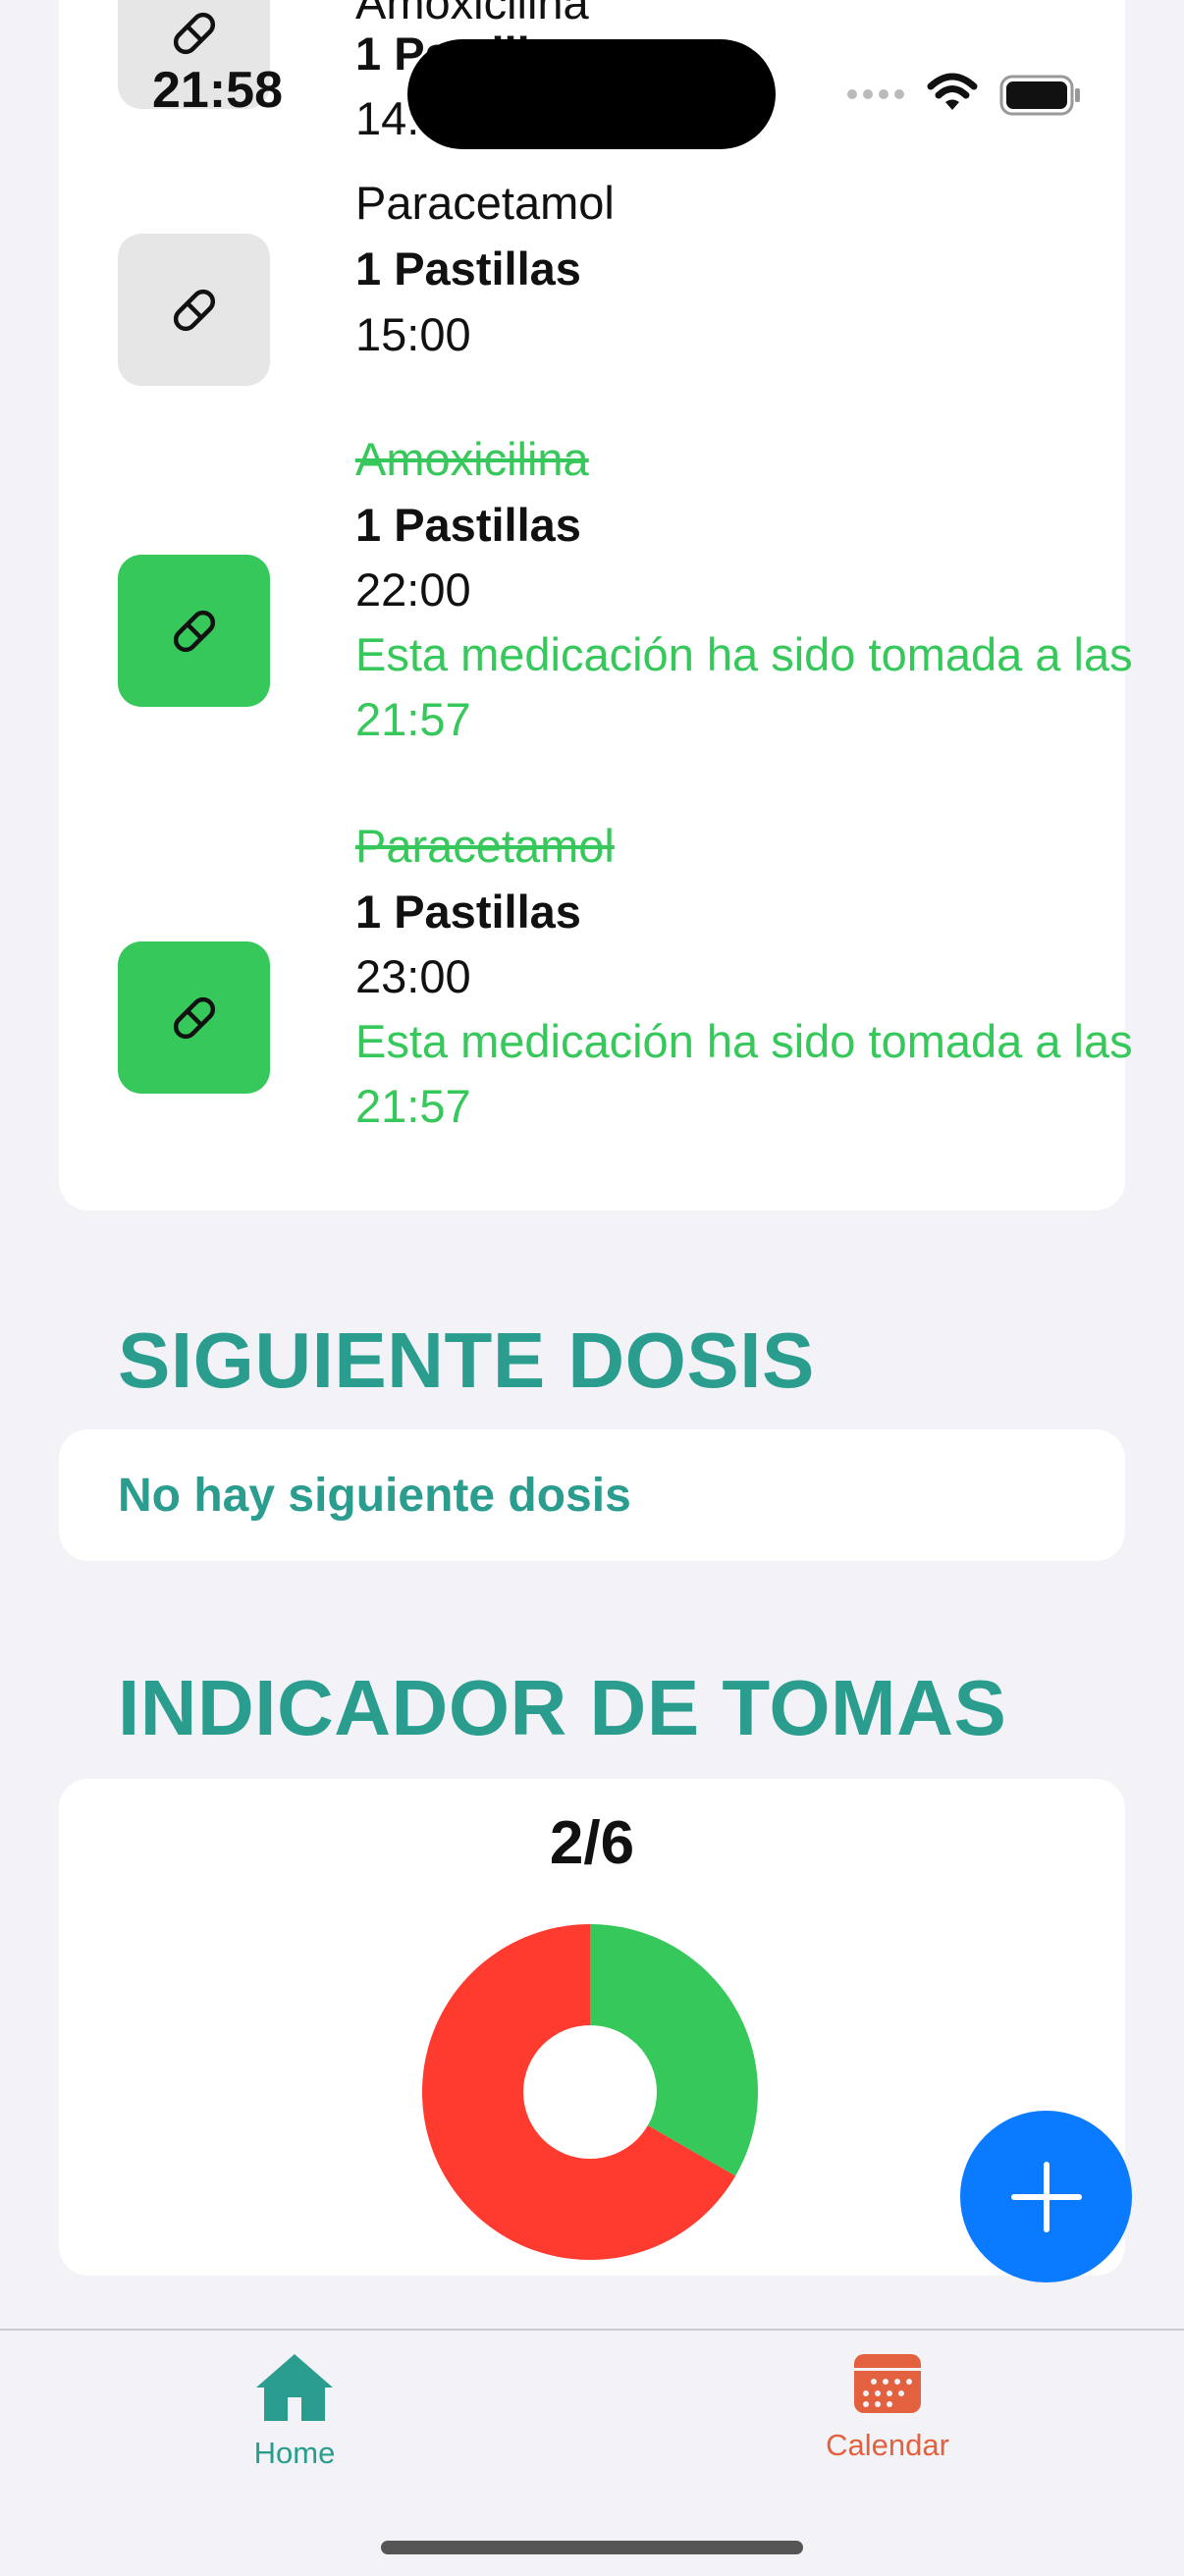 The image size is (1184, 2576). I want to click on med-time: 23:00, so click(413, 976).